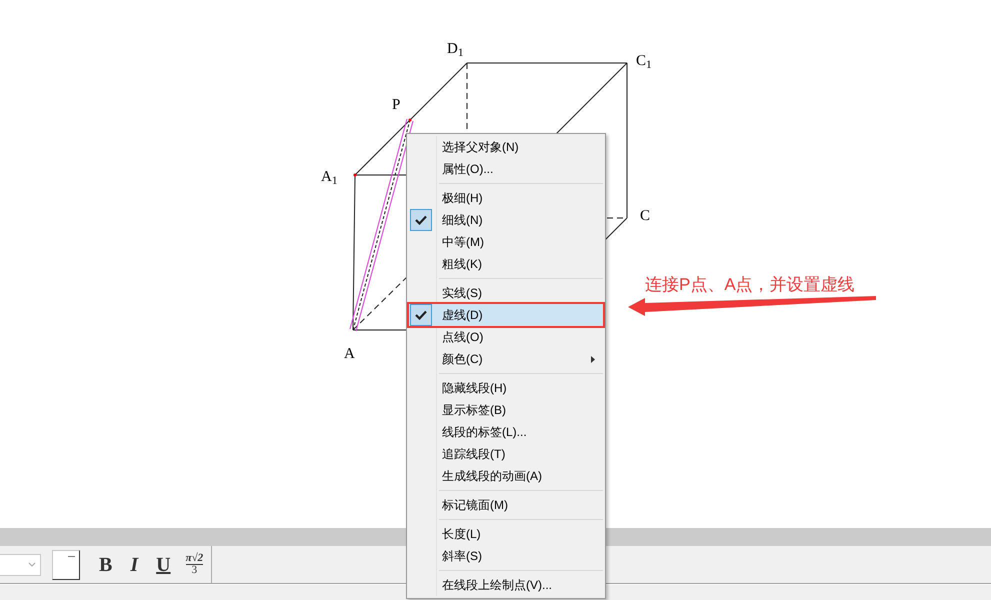 This screenshot has width=991, height=600. Describe the element at coordinates (506, 264) in the screenshot. I see `menu-item: 粗线(K)` at that location.